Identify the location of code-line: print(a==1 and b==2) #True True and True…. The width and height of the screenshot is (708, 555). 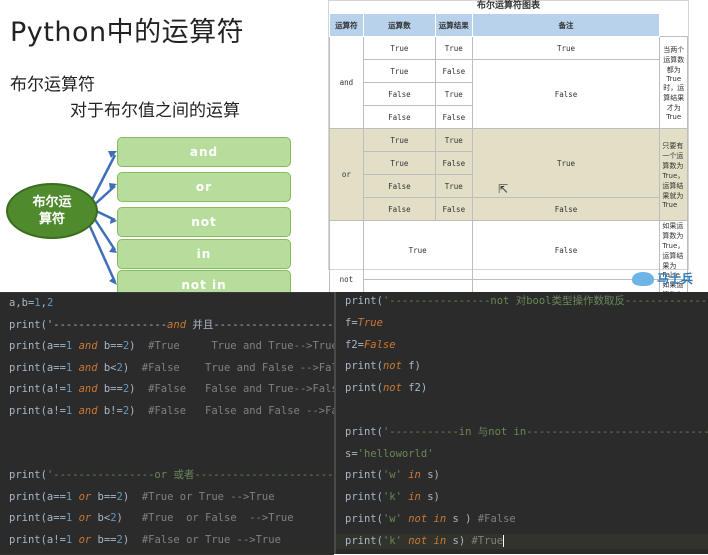
(171, 346).